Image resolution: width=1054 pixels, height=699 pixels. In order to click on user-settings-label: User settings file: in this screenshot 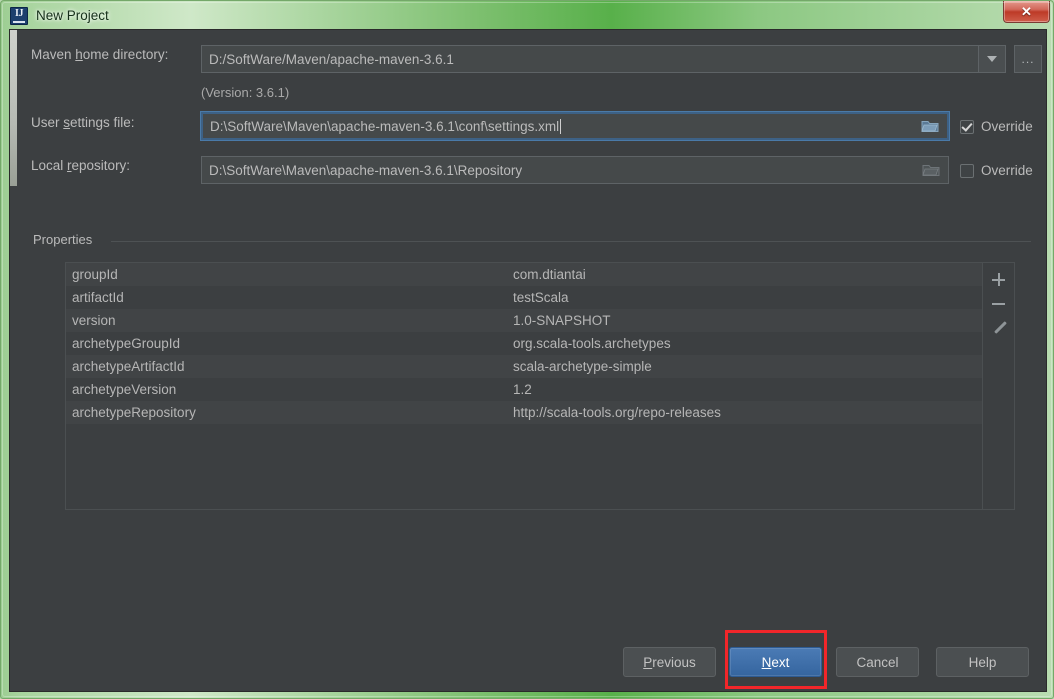, I will do `click(83, 122)`.